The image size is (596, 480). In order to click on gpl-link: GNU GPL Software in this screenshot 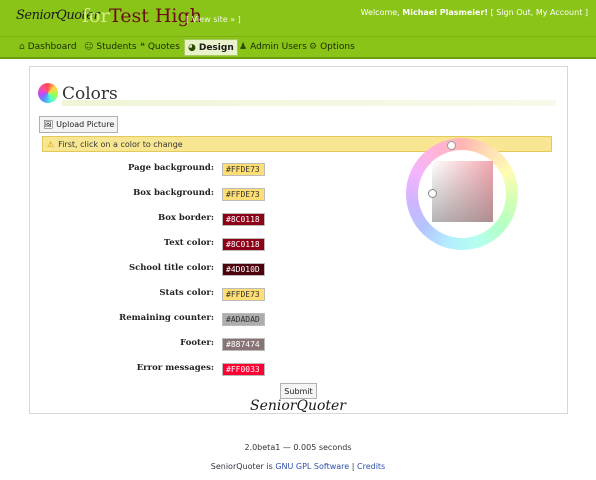, I will do `click(312, 466)`.